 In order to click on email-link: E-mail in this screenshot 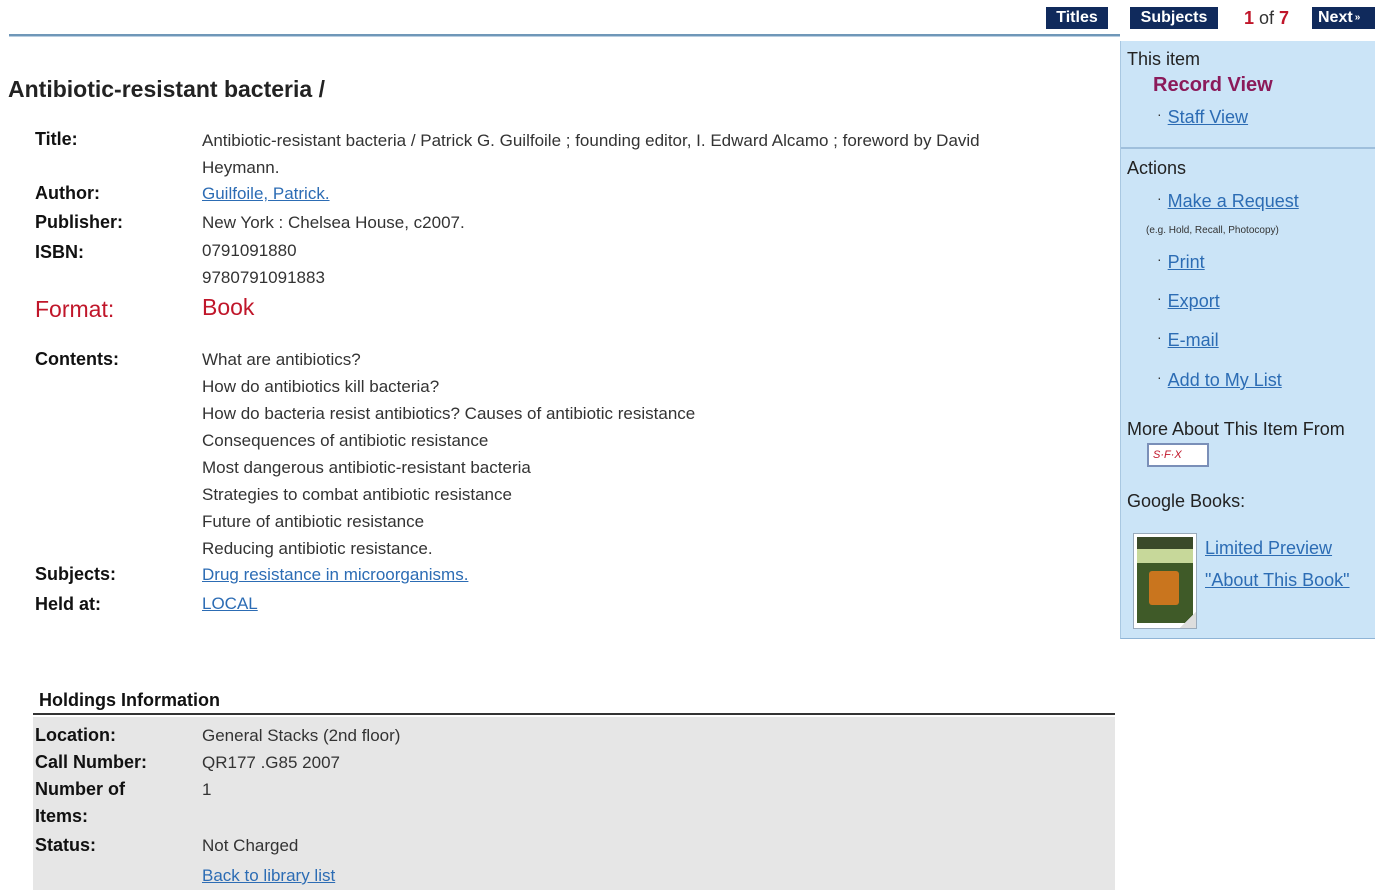, I will do `click(1193, 340)`.